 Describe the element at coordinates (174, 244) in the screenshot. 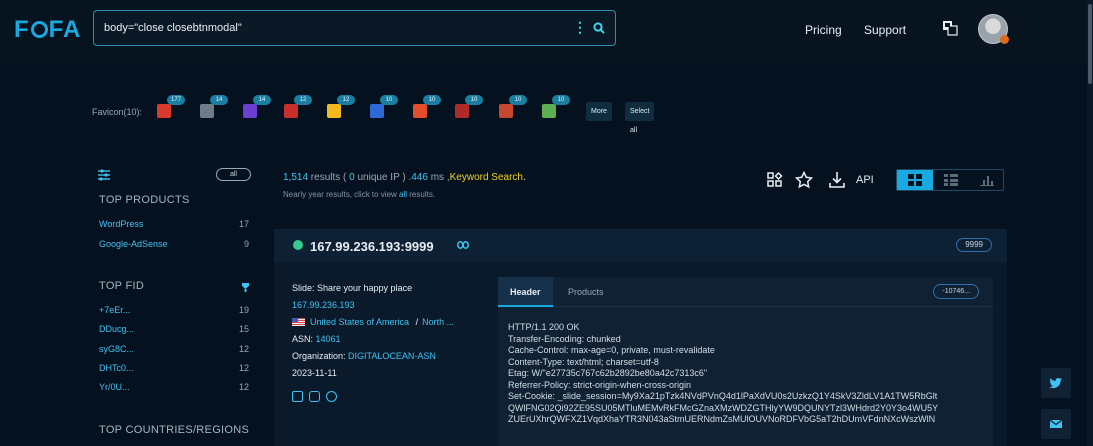

I see `product-item: Google-AdSense 9` at that location.